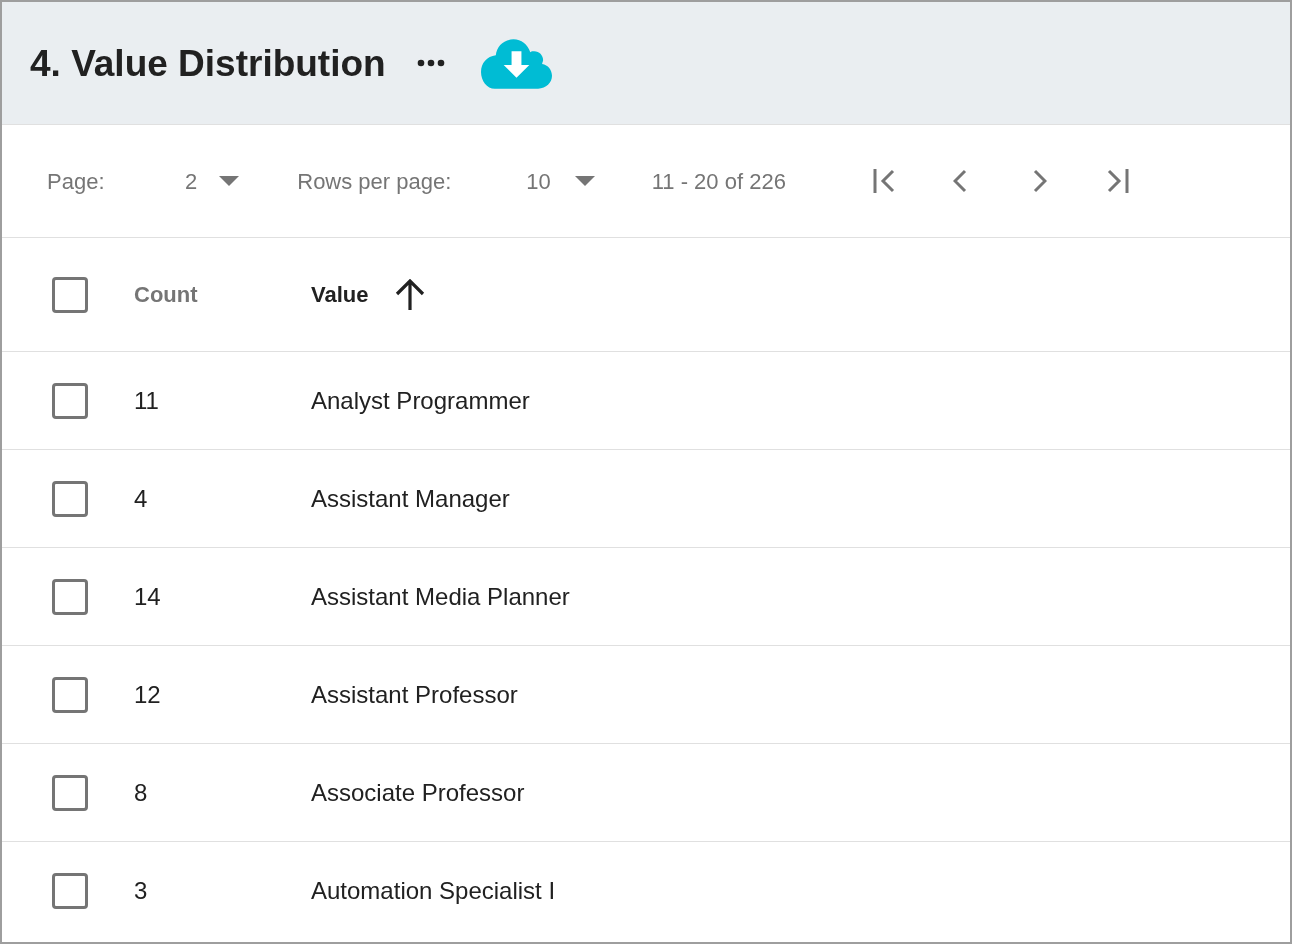 The width and height of the screenshot is (1292, 944). I want to click on cloud-download-icon, so click(516, 64).